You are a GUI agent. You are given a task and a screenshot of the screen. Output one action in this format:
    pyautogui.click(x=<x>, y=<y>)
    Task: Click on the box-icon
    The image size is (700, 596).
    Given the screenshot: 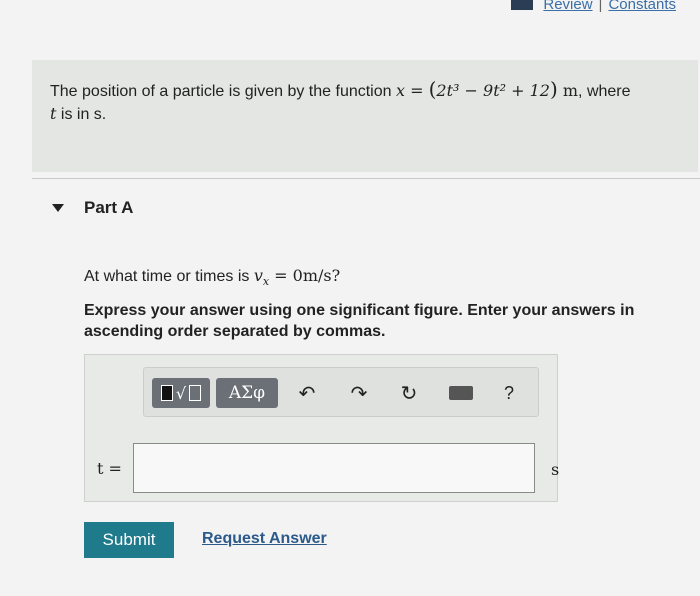 What is the action you would take?
    pyautogui.click(x=195, y=393)
    